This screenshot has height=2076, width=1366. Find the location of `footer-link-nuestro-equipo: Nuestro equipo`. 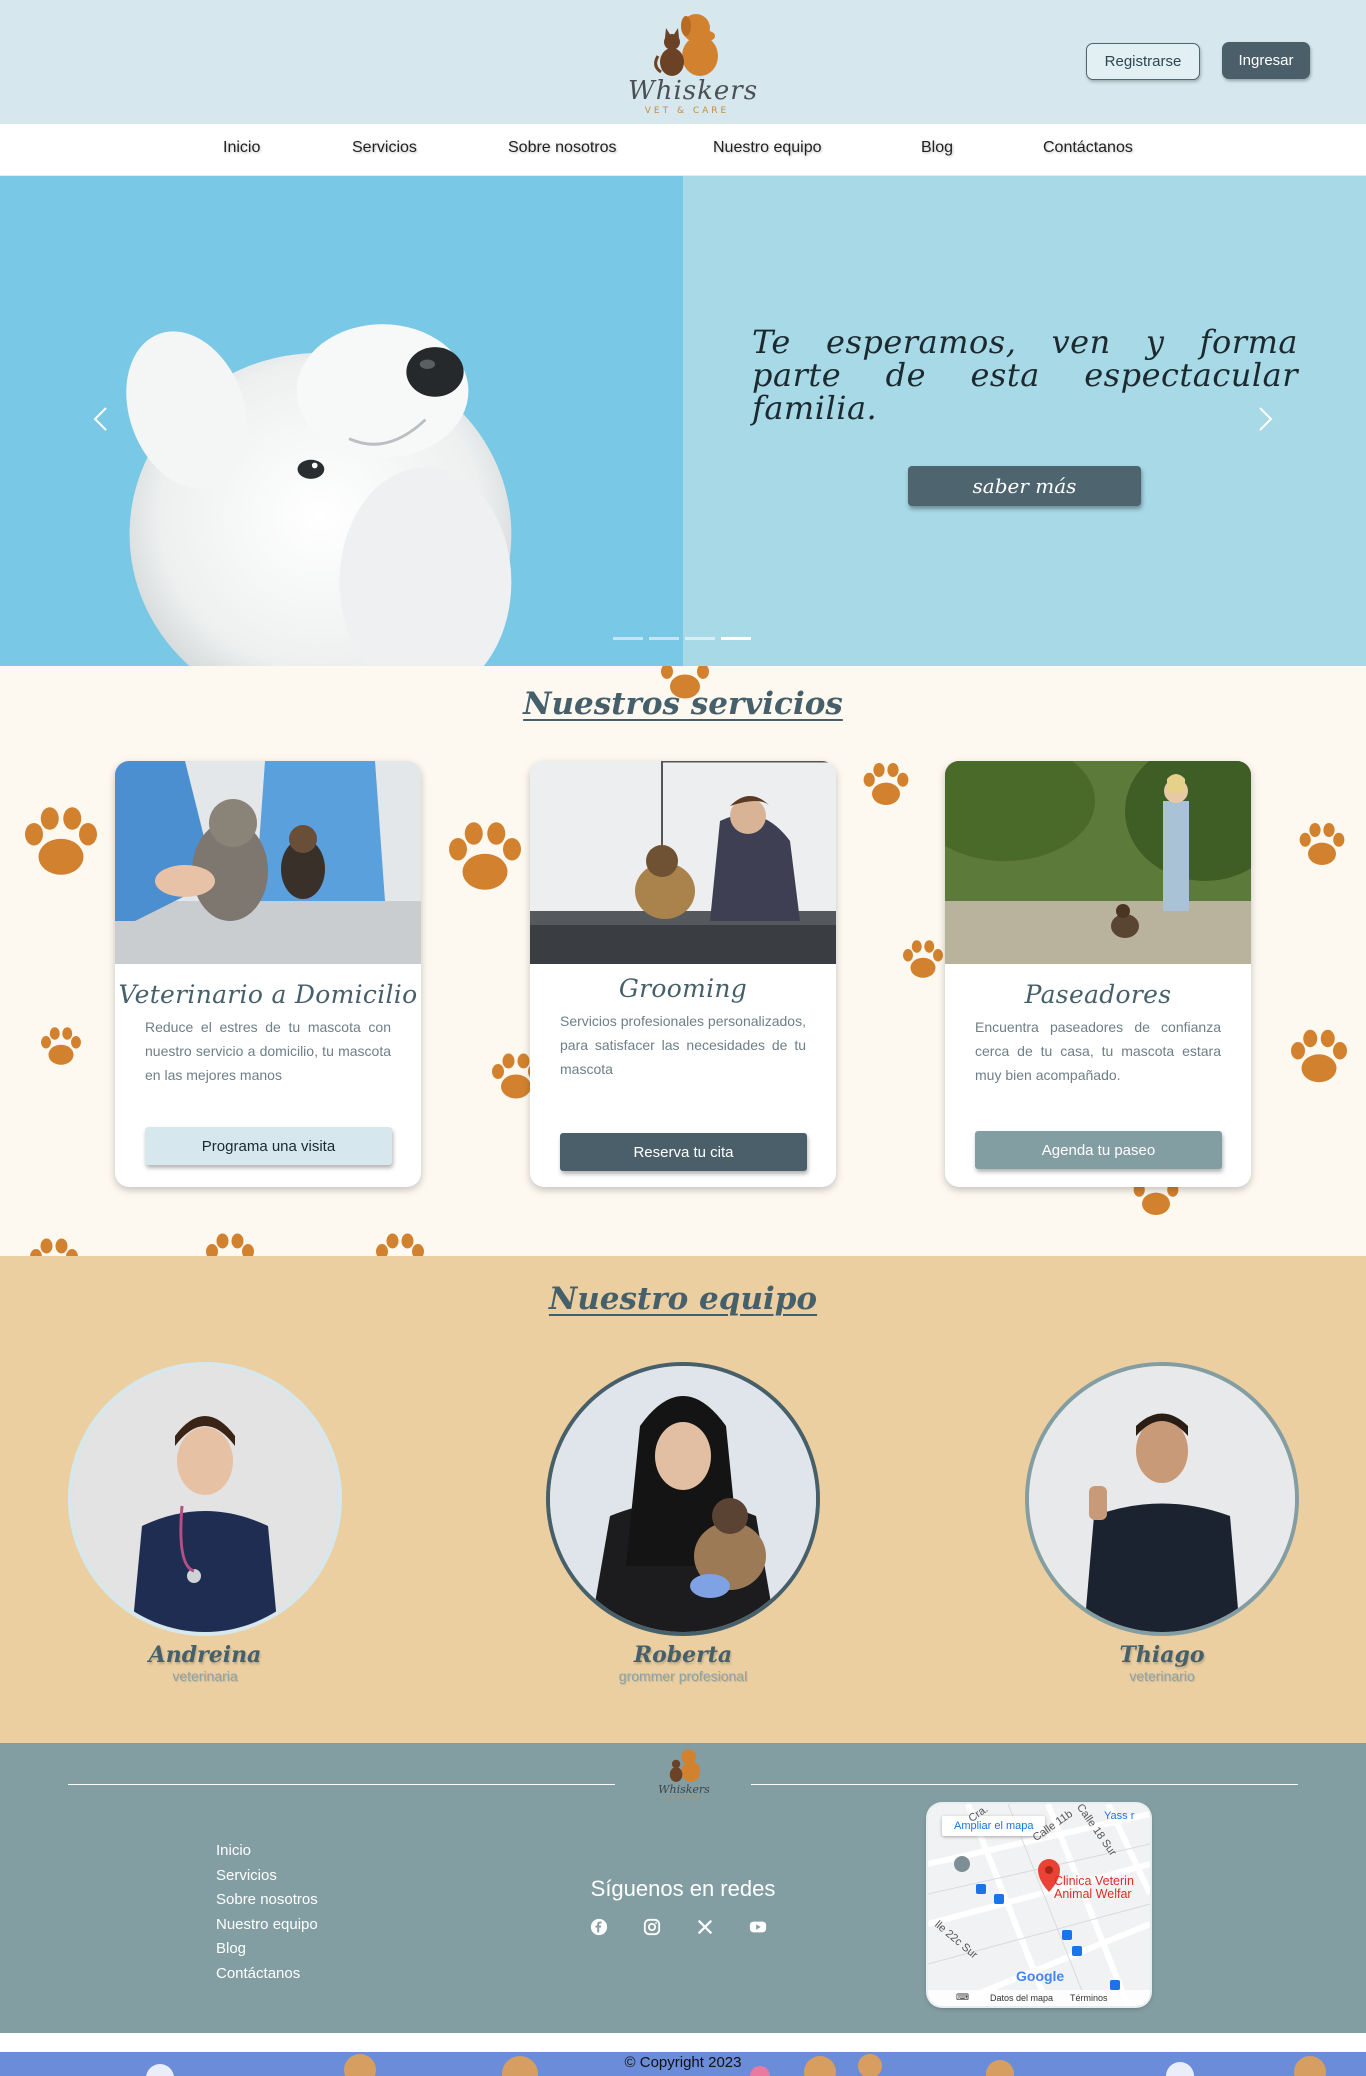

footer-link-nuestro-equipo: Nuestro equipo is located at coordinates (267, 1925).